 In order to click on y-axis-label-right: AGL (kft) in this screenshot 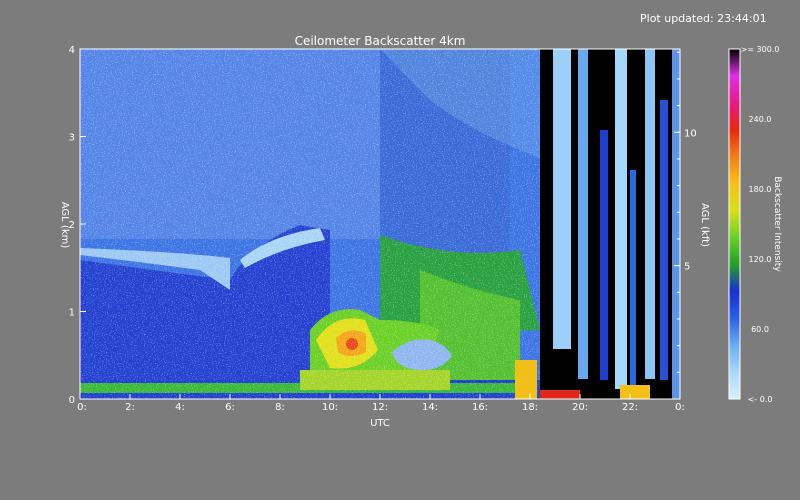, I will do `click(704, 225)`.